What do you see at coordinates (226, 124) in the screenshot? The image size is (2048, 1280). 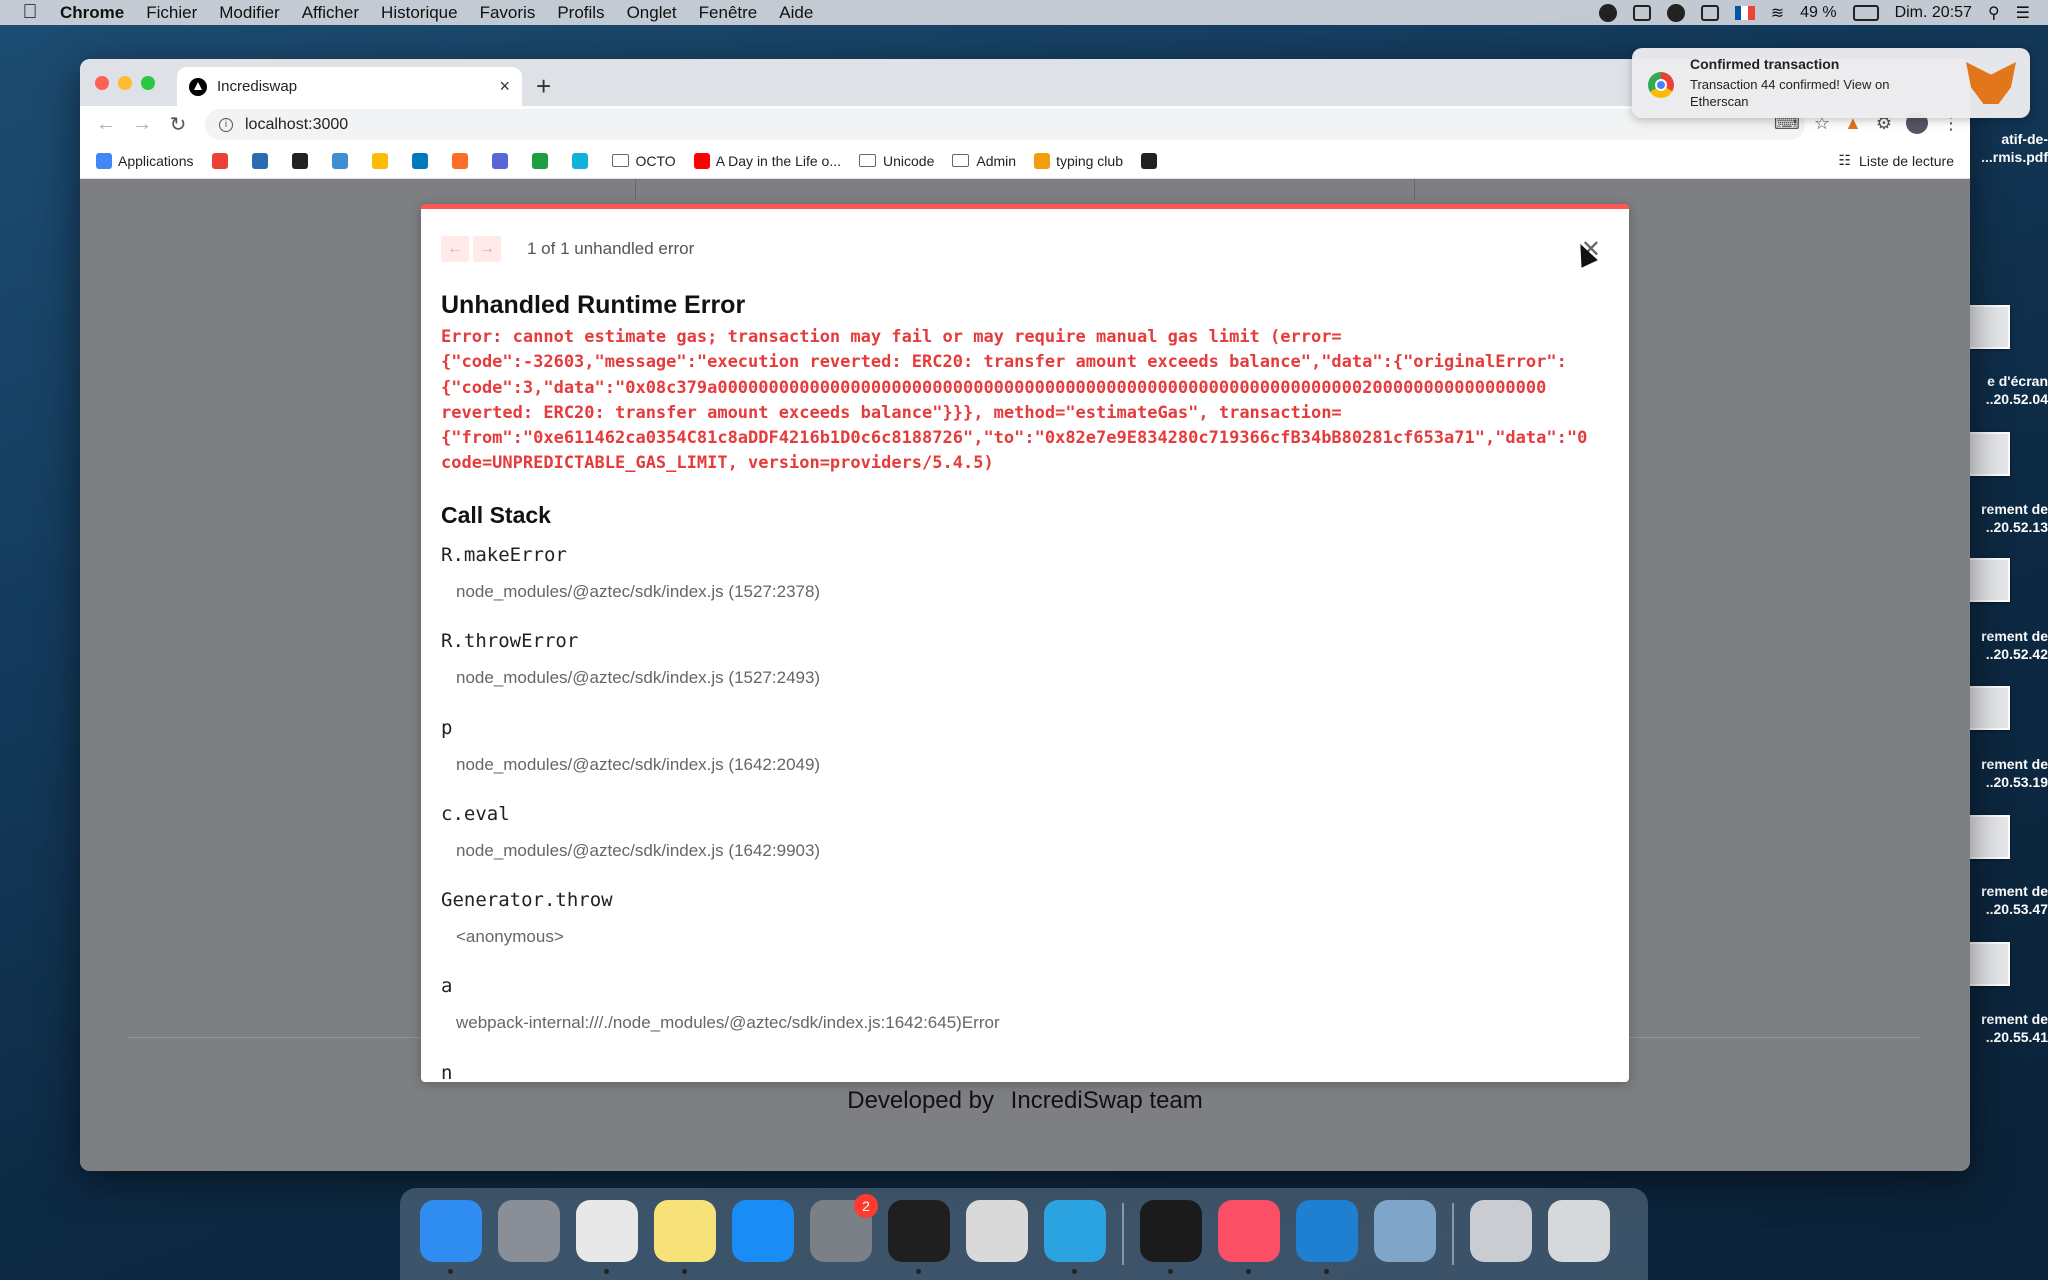 I see `site-info-icon: i` at bounding box center [226, 124].